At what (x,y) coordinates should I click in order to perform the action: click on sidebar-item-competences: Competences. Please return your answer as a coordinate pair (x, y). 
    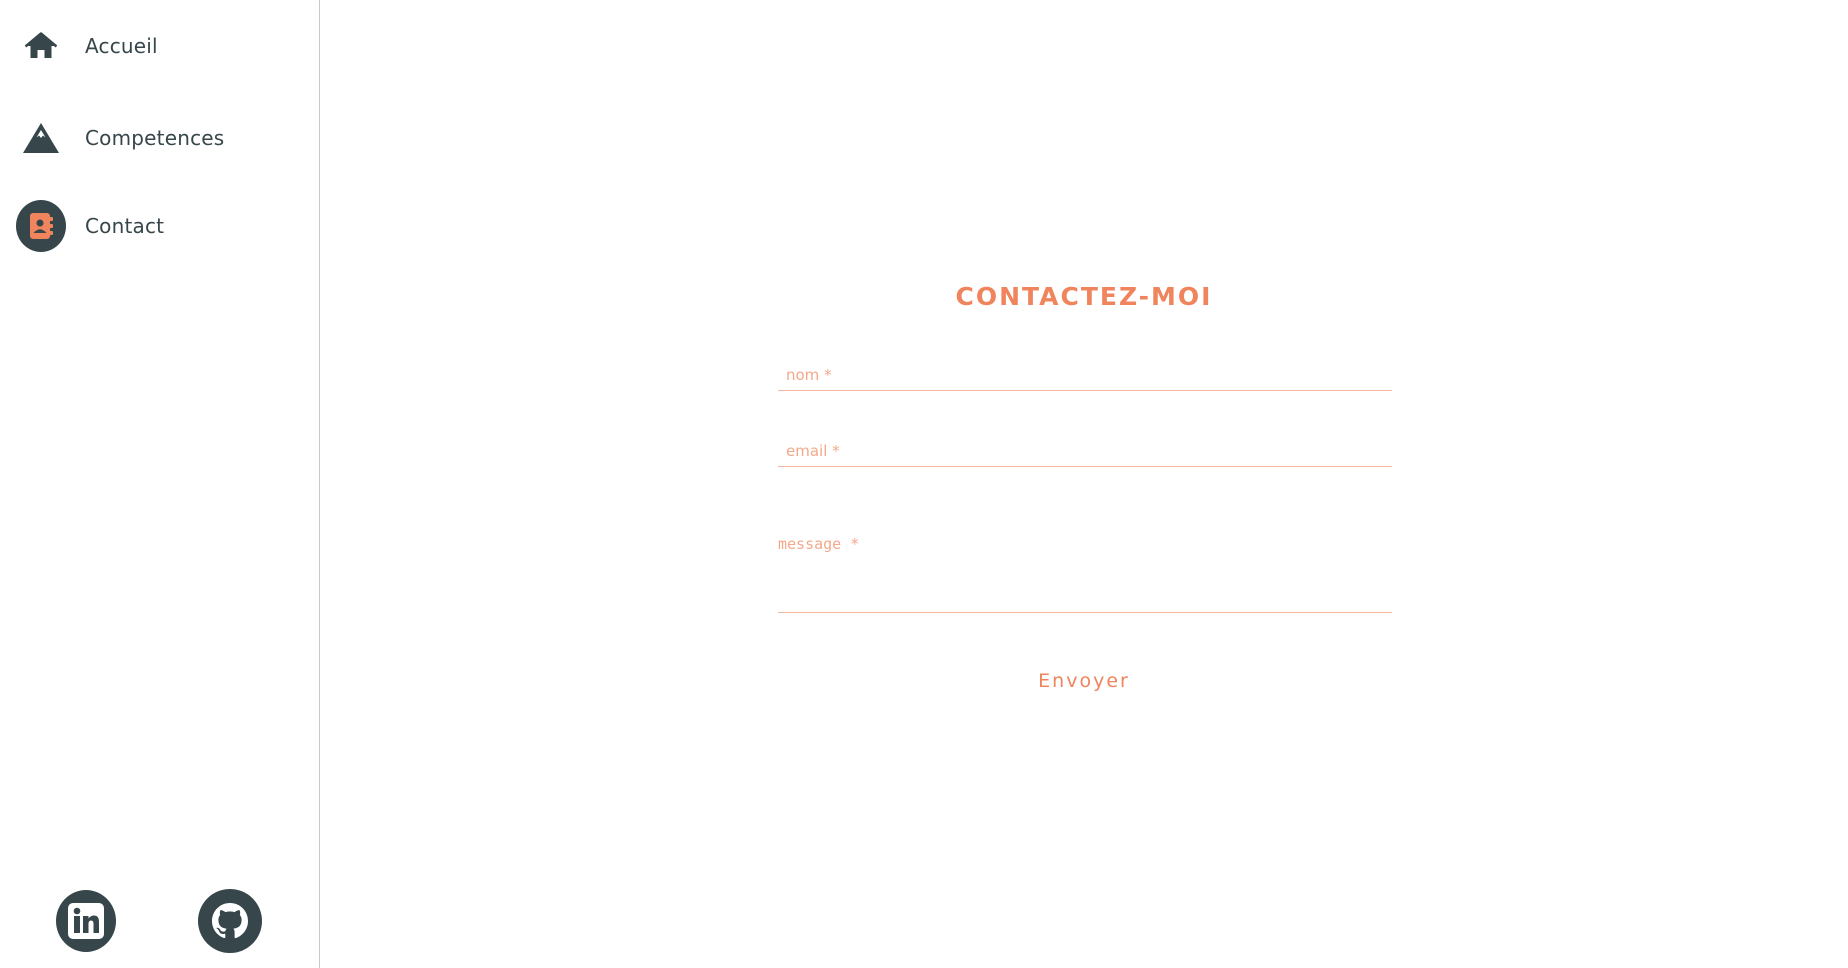
    Looking at the image, I should click on (156, 138).